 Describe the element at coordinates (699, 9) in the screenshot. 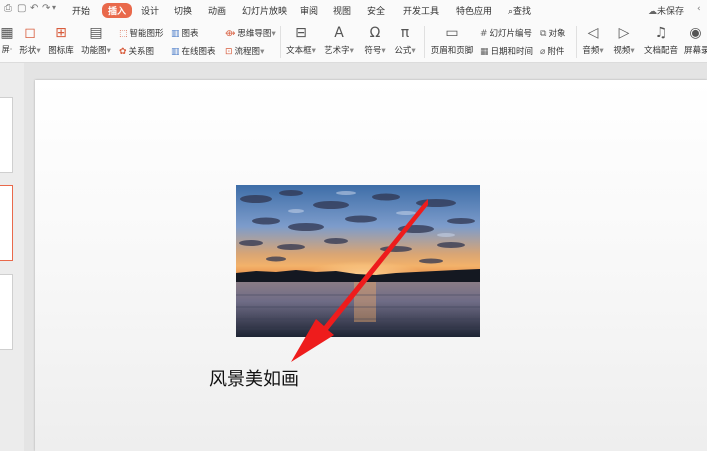

I see `collapse-ribbon-icon: ‹` at that location.